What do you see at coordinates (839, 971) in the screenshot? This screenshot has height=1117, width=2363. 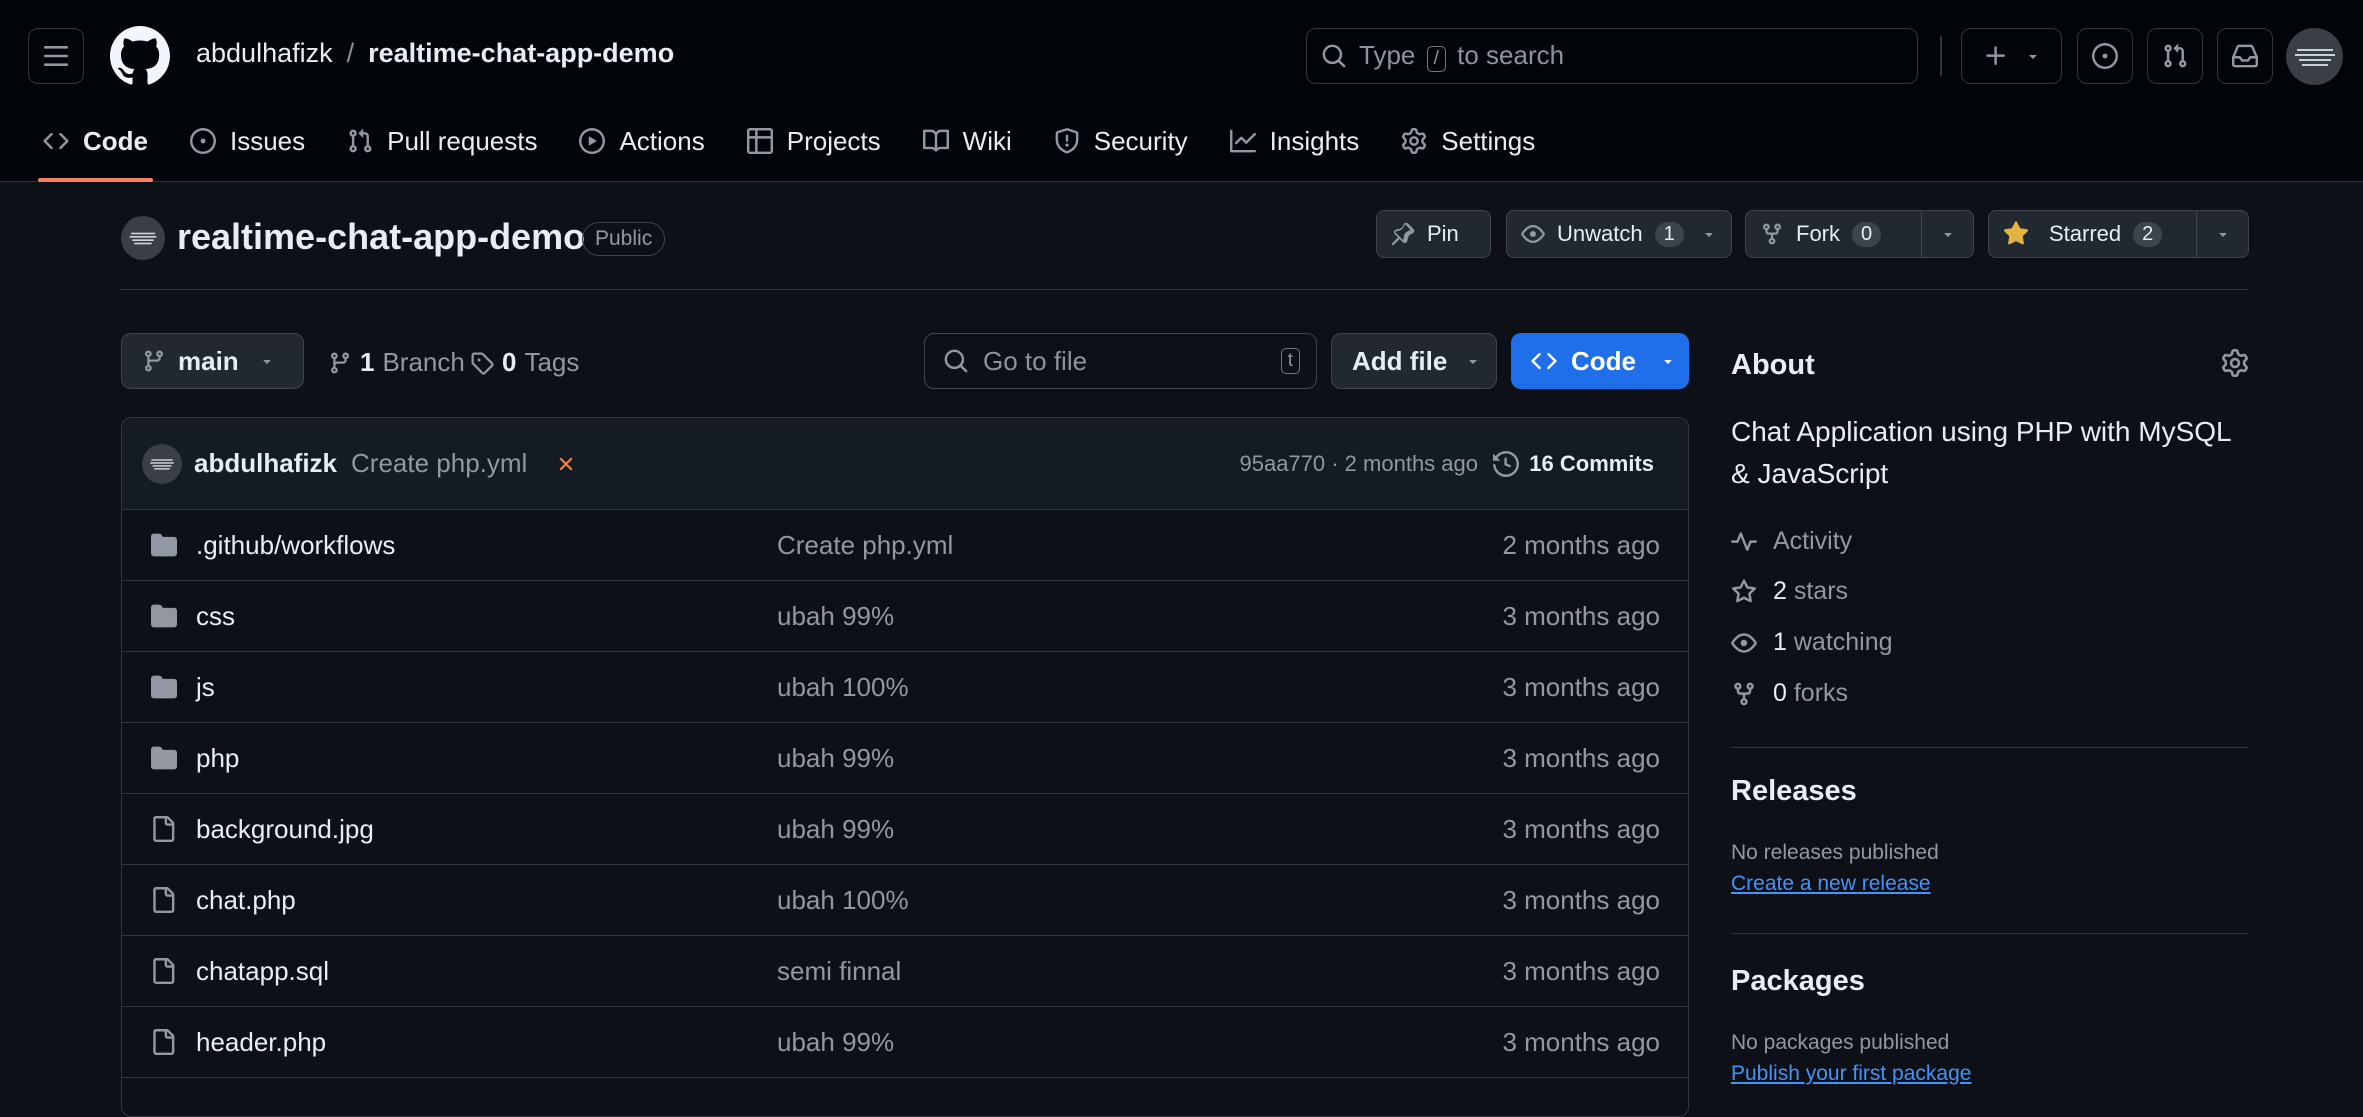 I see `file-commit-message: semi finnal` at bounding box center [839, 971].